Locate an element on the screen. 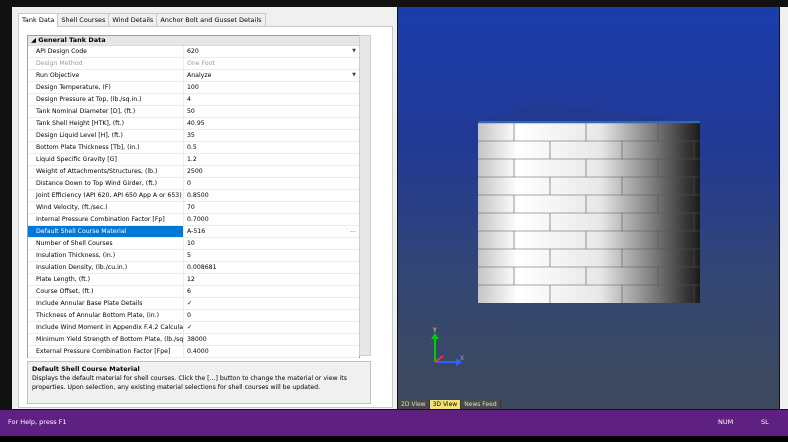  tab-wind-details: Wind Details is located at coordinates (133, 19).